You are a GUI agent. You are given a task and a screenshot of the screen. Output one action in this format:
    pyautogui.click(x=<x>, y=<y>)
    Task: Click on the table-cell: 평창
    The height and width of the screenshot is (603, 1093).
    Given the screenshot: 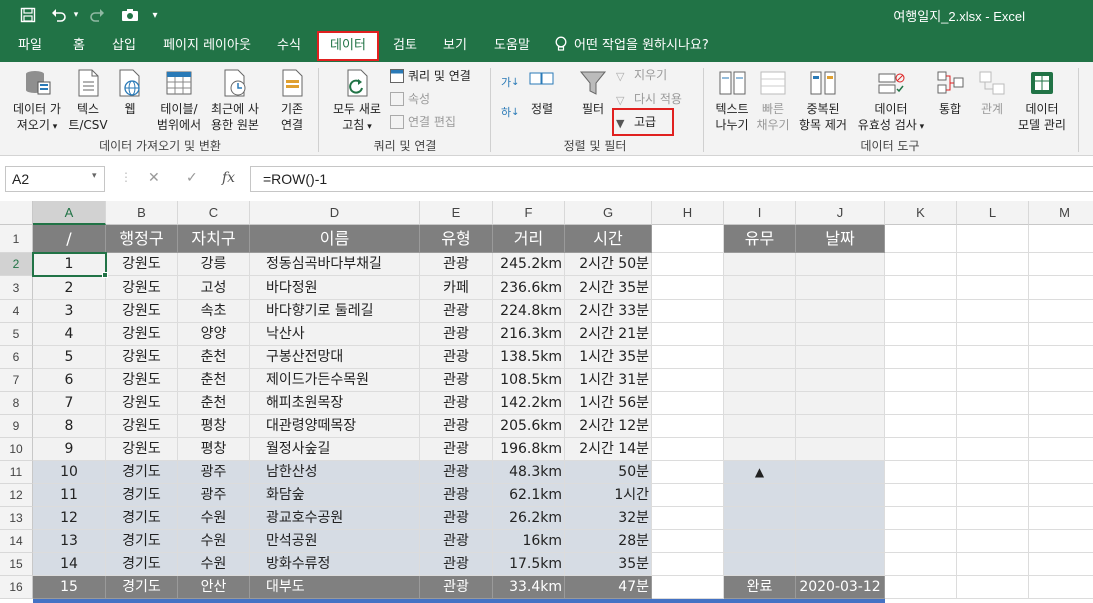 What is the action you would take?
    pyautogui.click(x=214, y=449)
    